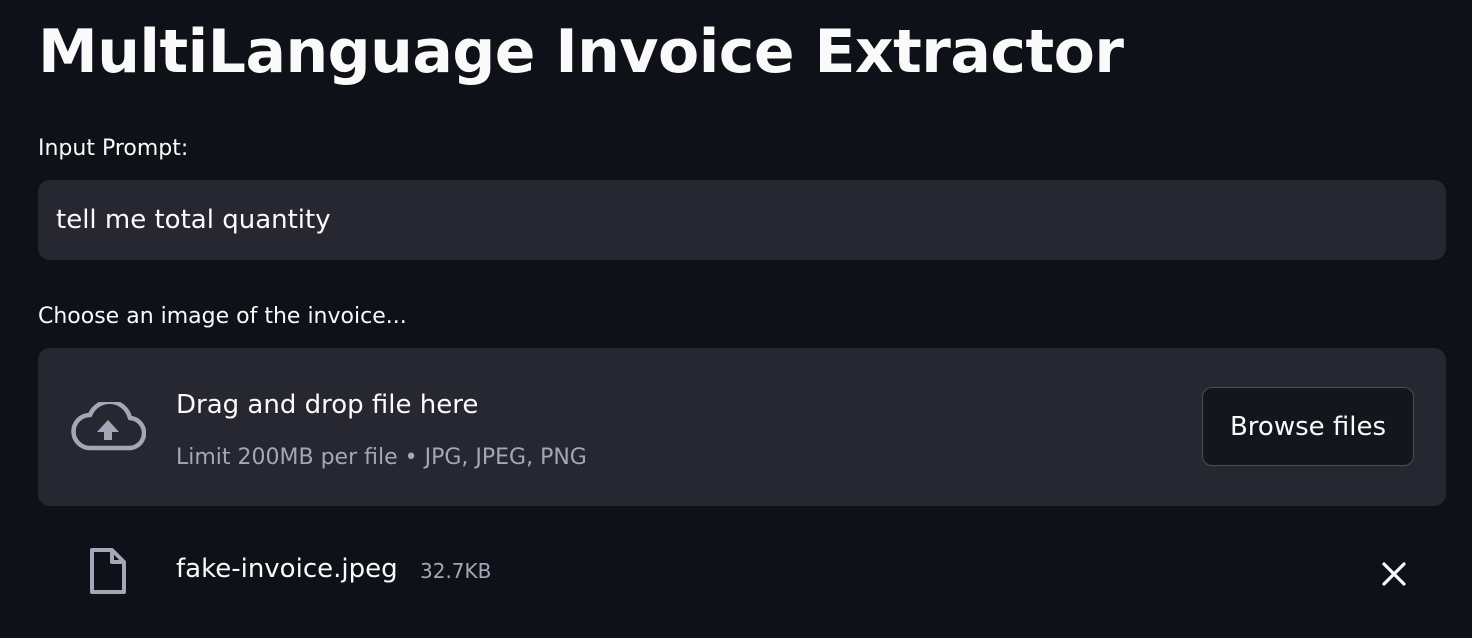  What do you see at coordinates (581, 52) in the screenshot?
I see `page-title: MultiLanguage Invoice Extractor` at bounding box center [581, 52].